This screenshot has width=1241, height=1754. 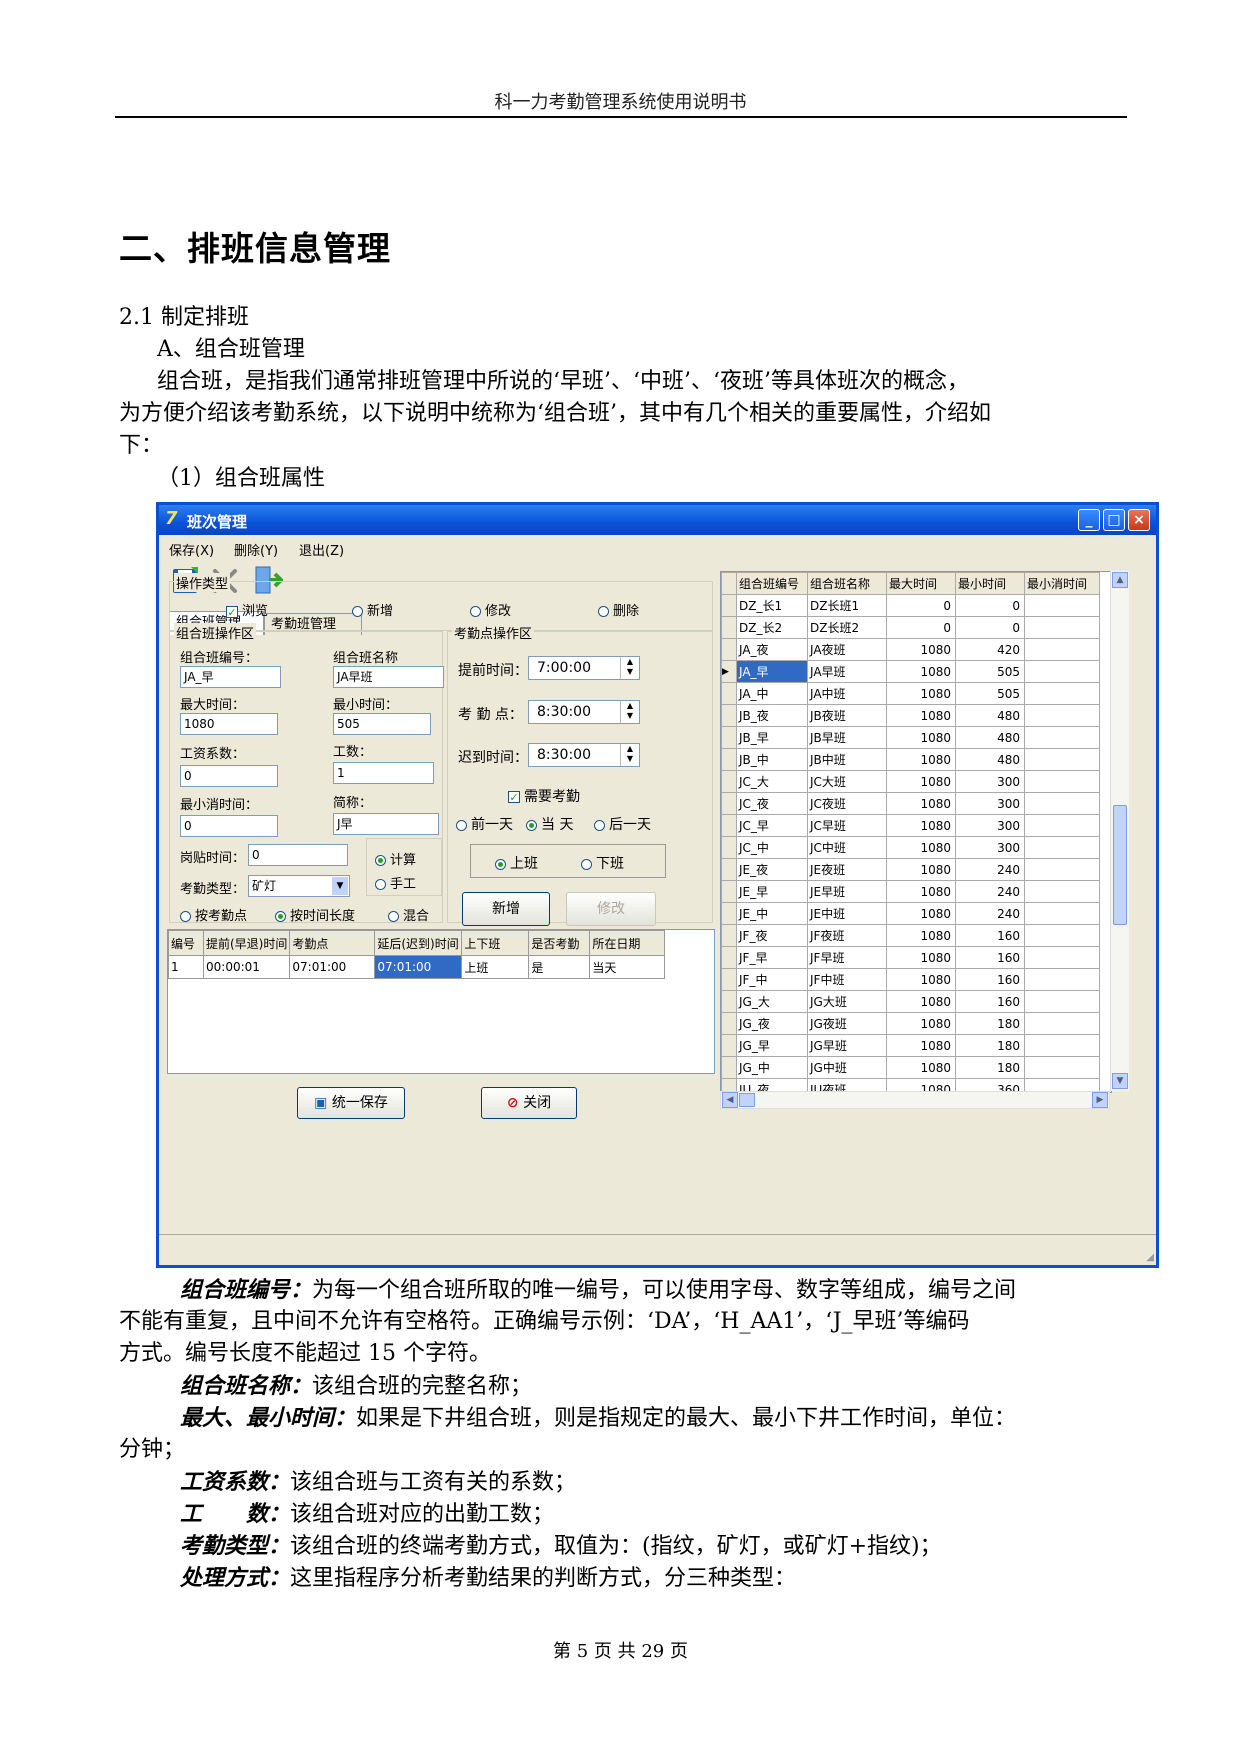 What do you see at coordinates (772, 935) in the screenshot?
I see `table-cell: JF_夜` at bounding box center [772, 935].